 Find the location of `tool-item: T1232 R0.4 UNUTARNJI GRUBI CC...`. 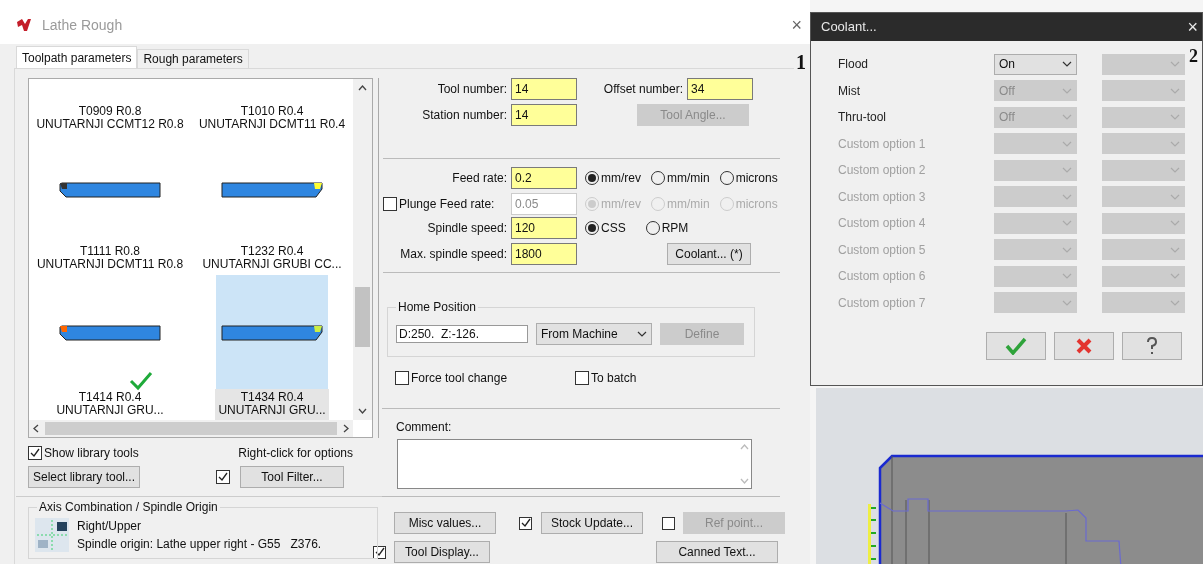

tool-item: T1232 R0.4 UNUTARNJI GRUBI CC... is located at coordinates (272, 205).